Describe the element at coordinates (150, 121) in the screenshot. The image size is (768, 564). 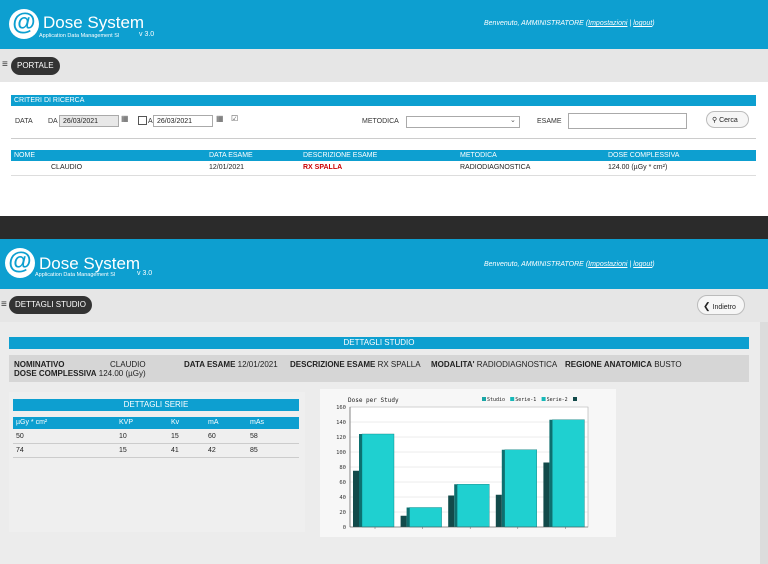
I see `a-label: A` at that location.